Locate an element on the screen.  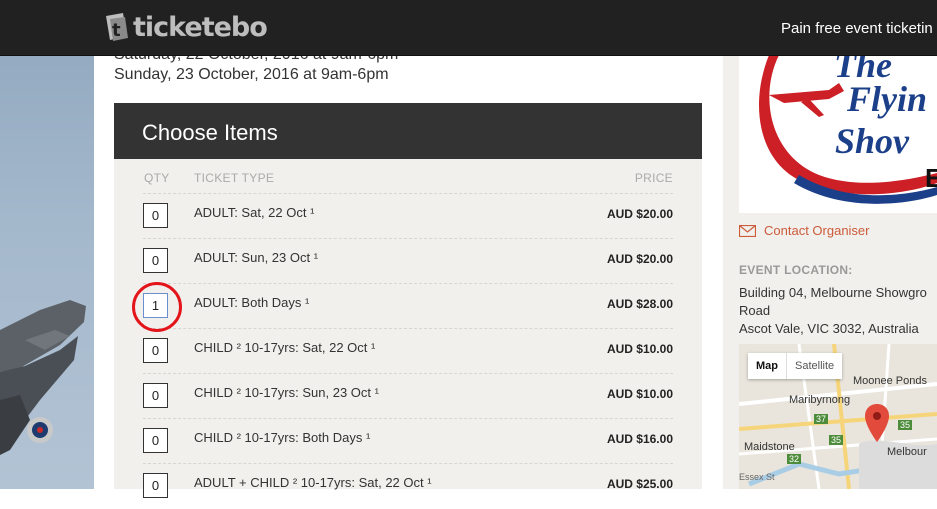
qty-input-child-sat: 0 is located at coordinates (155, 350).